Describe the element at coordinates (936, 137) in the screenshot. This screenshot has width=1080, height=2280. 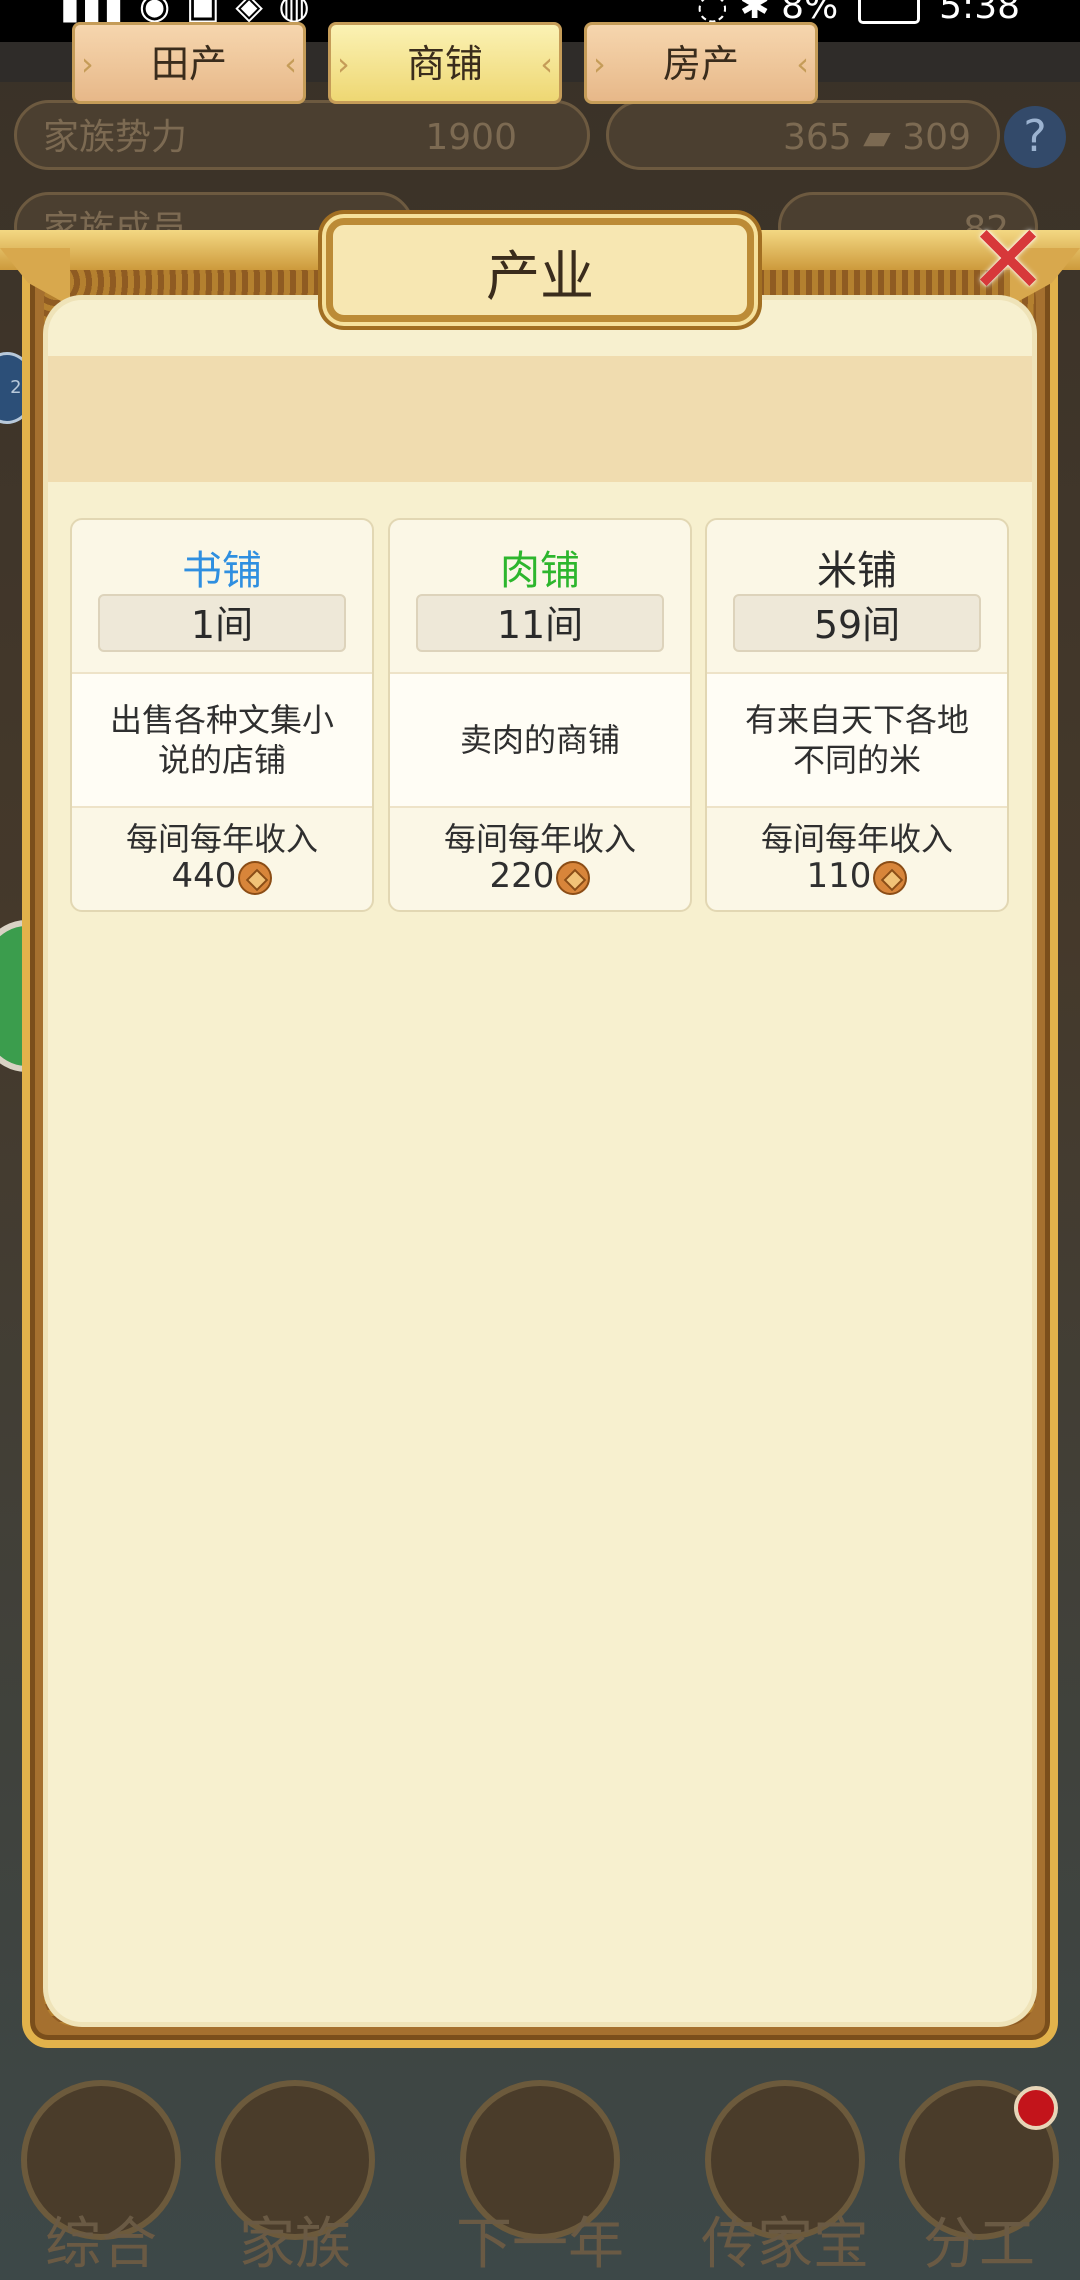
I see `resource-b-value: 309` at that location.